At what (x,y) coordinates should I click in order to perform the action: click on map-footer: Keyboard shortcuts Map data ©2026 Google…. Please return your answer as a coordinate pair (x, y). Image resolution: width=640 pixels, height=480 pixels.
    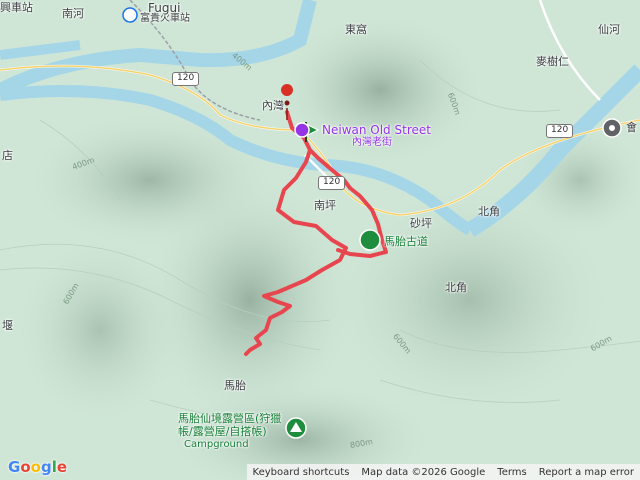
    Looking at the image, I should click on (443, 472).